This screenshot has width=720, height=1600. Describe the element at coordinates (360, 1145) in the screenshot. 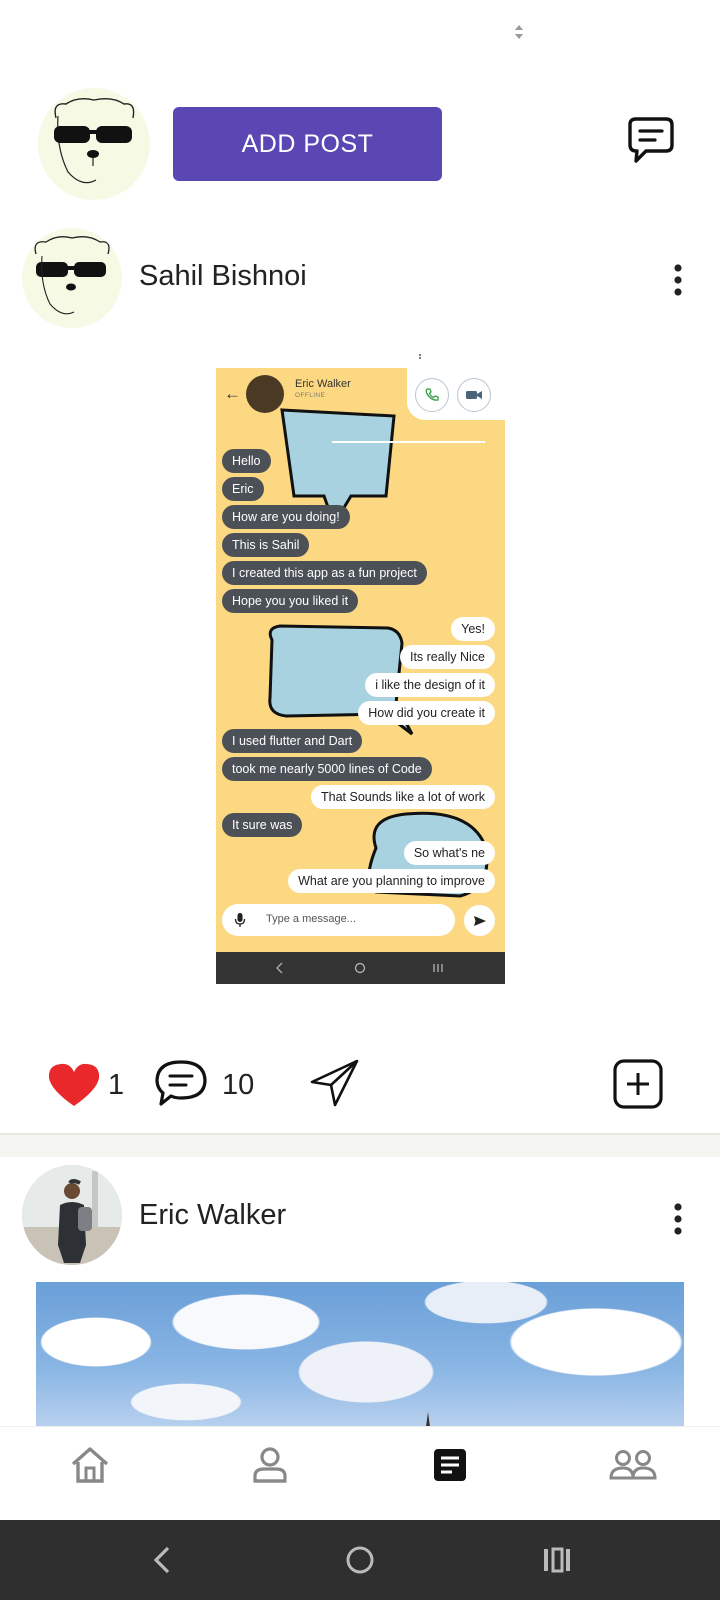

I see `post-divider` at that location.